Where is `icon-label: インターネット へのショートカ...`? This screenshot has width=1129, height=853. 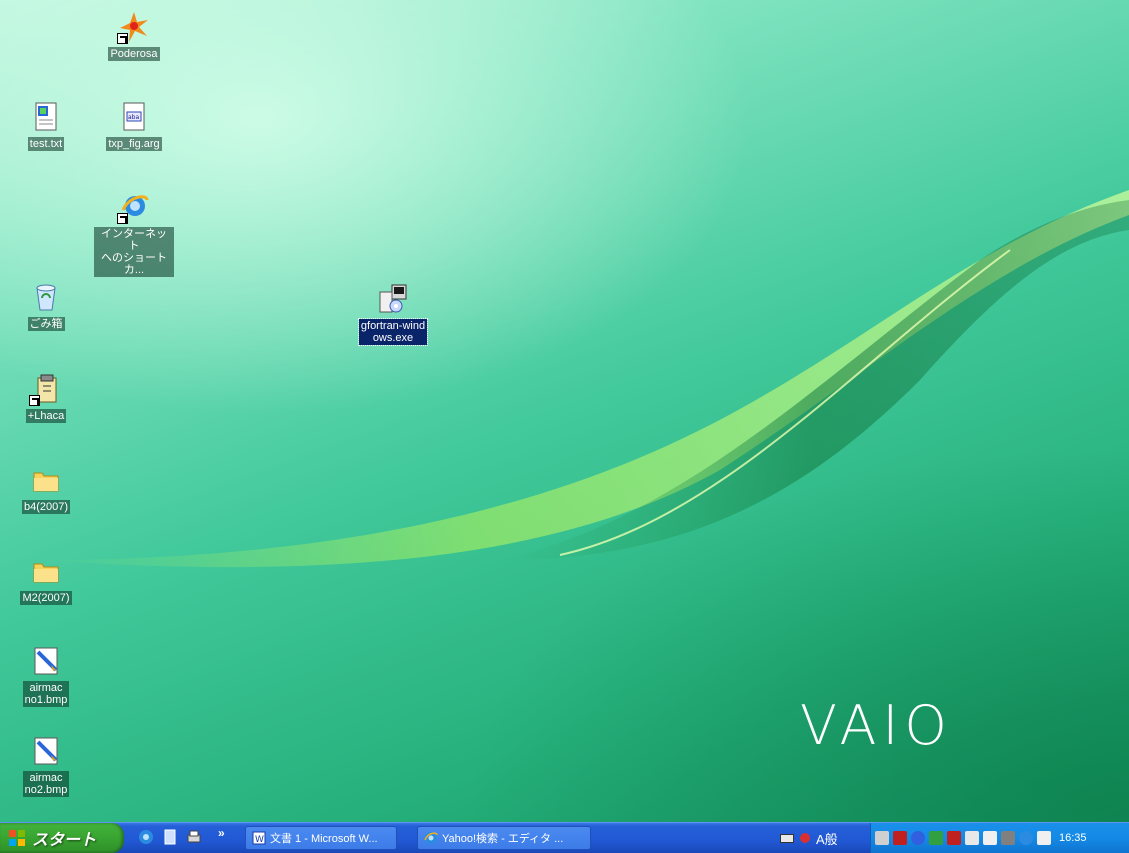
icon-label: インターネット へのショートカ... is located at coordinates (134, 252).